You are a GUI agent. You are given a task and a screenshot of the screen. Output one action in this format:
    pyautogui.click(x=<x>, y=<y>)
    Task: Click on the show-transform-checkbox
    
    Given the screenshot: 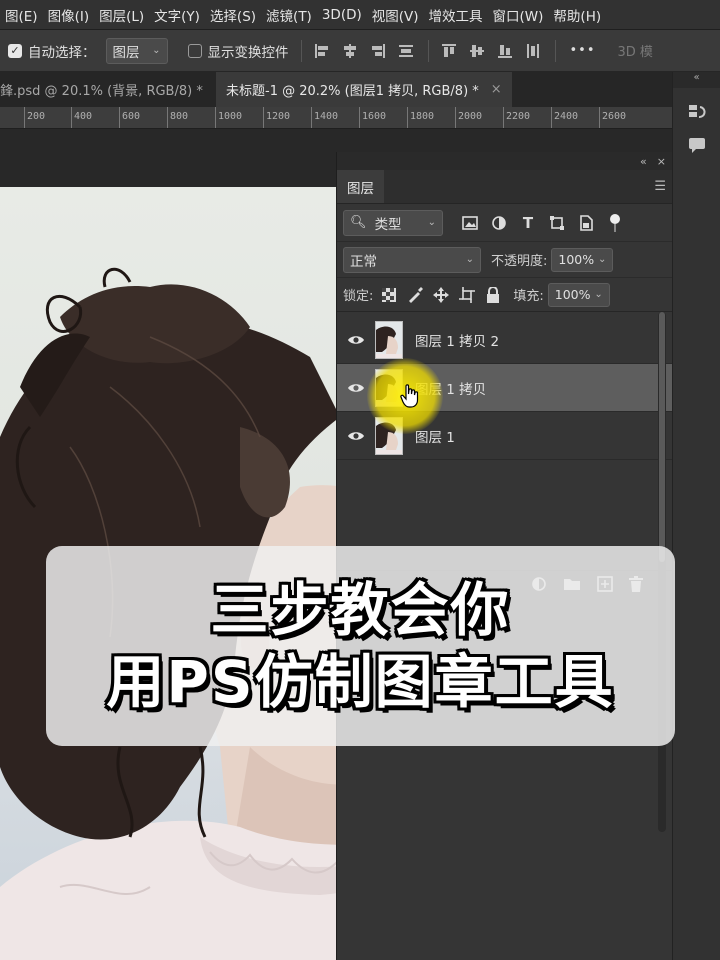 What is the action you would take?
    pyautogui.click(x=194, y=50)
    